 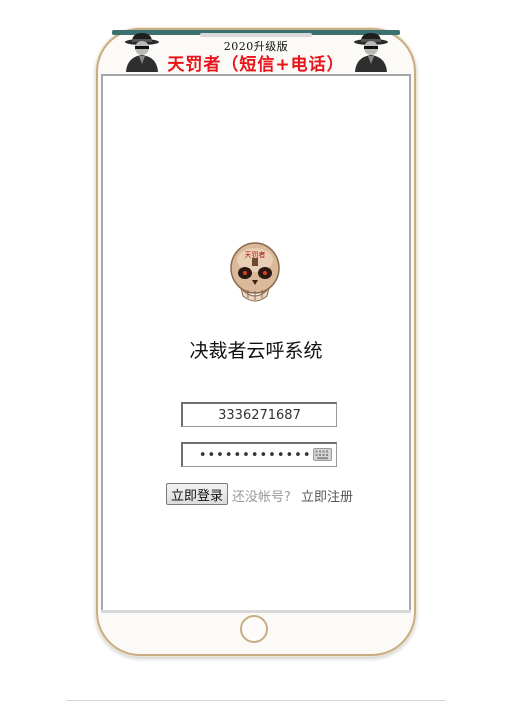 What do you see at coordinates (255, 272) in the screenshot?
I see `skull-icon: 天罚者` at bounding box center [255, 272].